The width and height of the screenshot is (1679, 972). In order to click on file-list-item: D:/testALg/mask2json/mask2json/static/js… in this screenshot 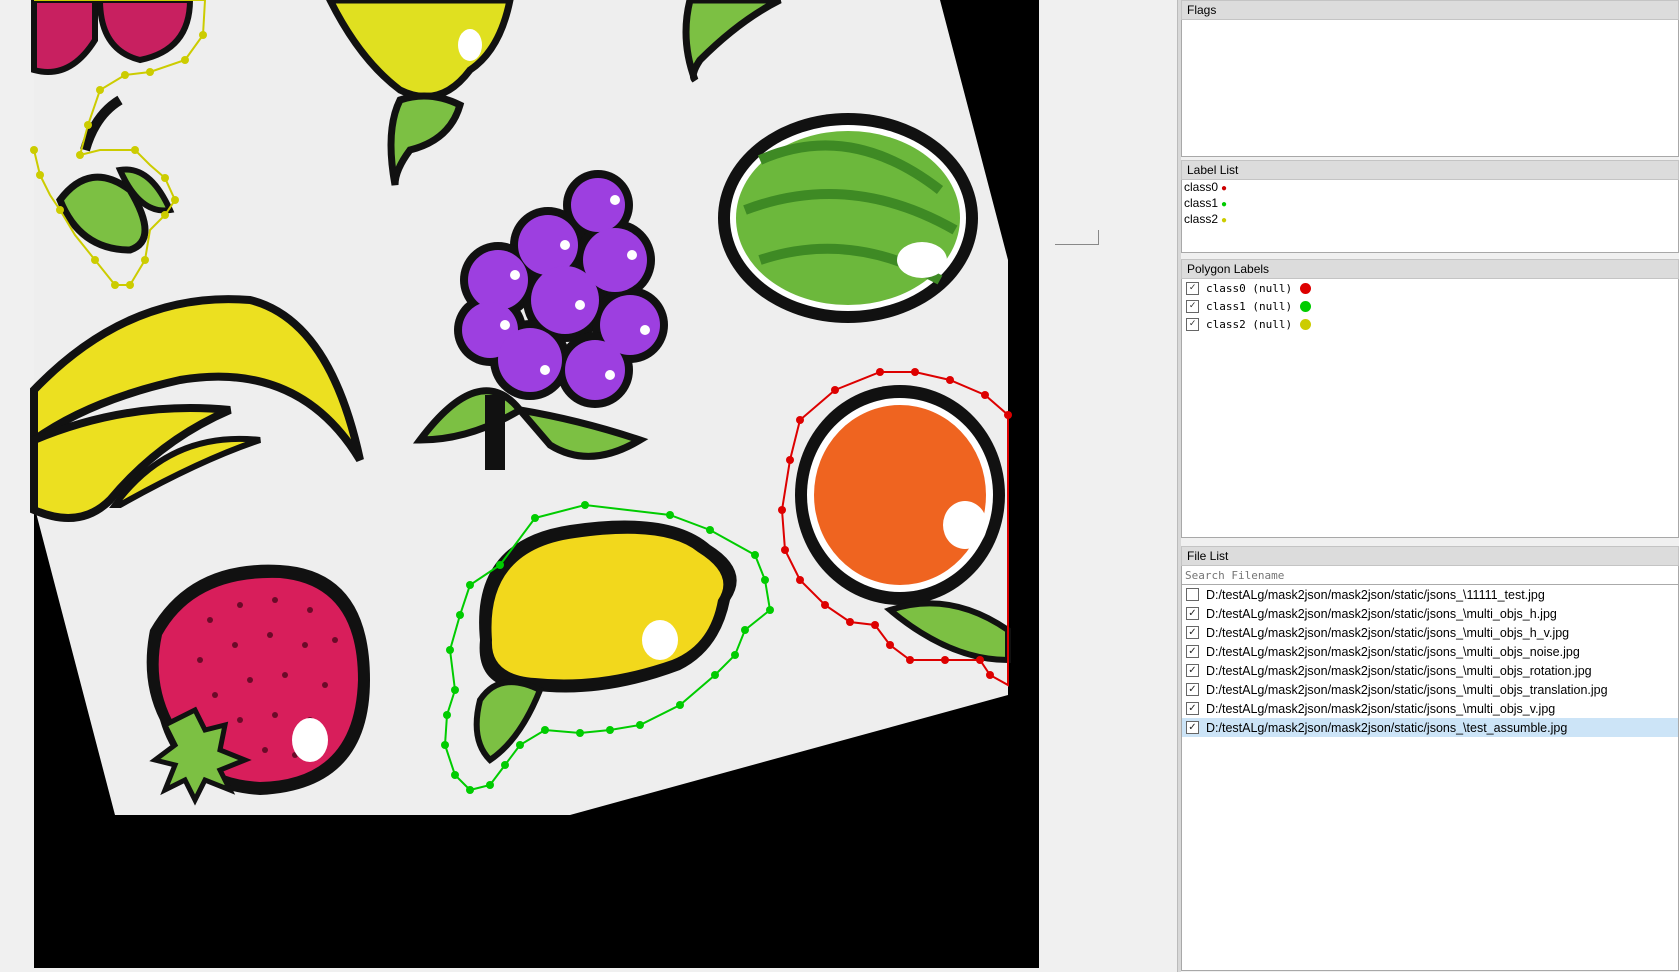, I will do `click(1430, 594)`.